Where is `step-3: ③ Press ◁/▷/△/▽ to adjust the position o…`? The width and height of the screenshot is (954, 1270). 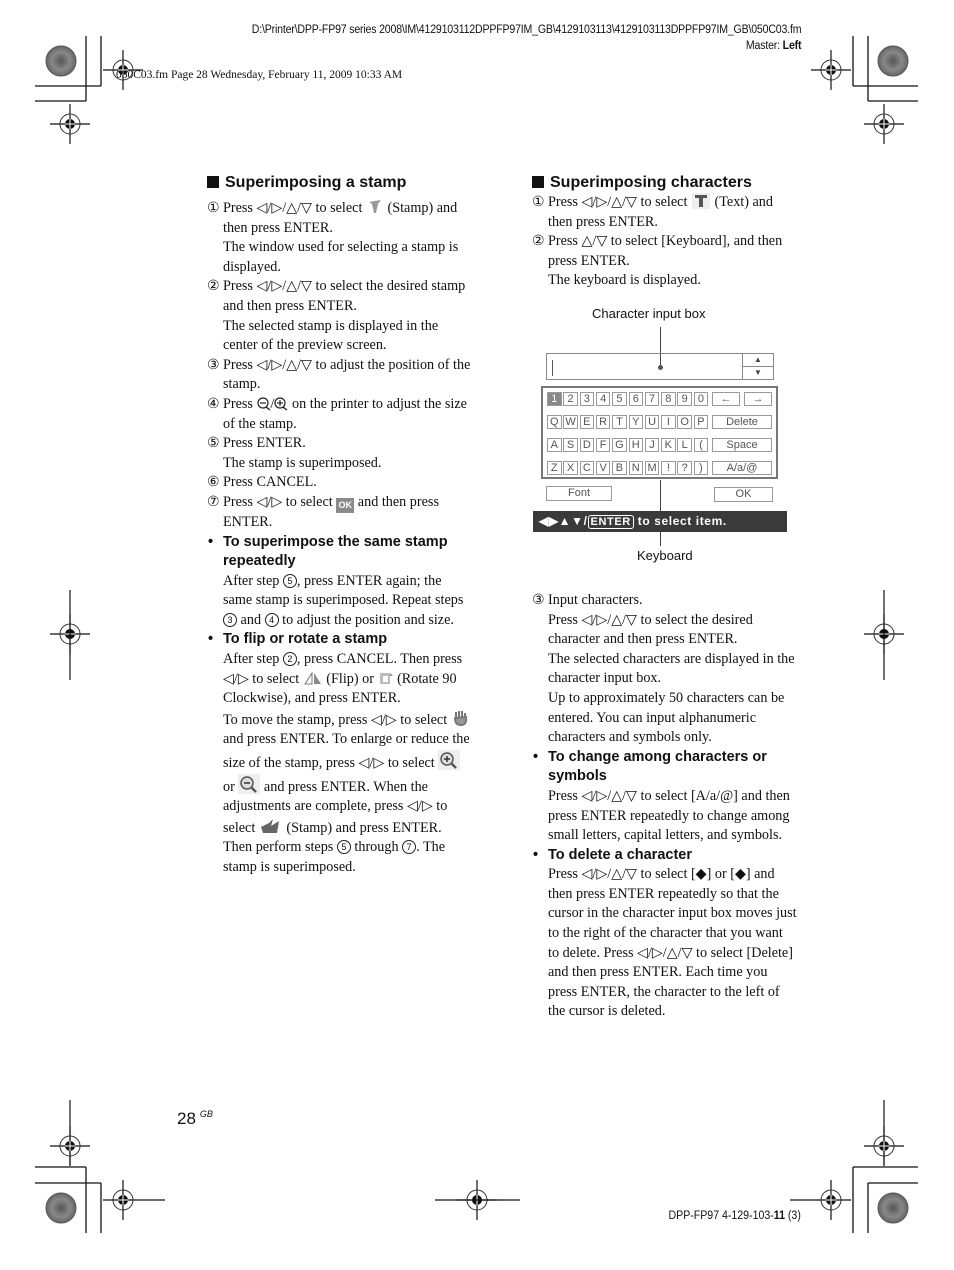 step-3: ③ Press ◁/▷/△/▽ to adjust the position o… is located at coordinates (339, 374).